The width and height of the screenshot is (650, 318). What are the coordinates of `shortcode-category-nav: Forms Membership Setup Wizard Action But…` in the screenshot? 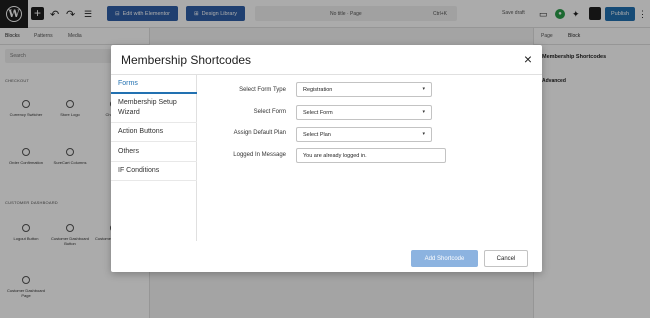 It's located at (154, 158).